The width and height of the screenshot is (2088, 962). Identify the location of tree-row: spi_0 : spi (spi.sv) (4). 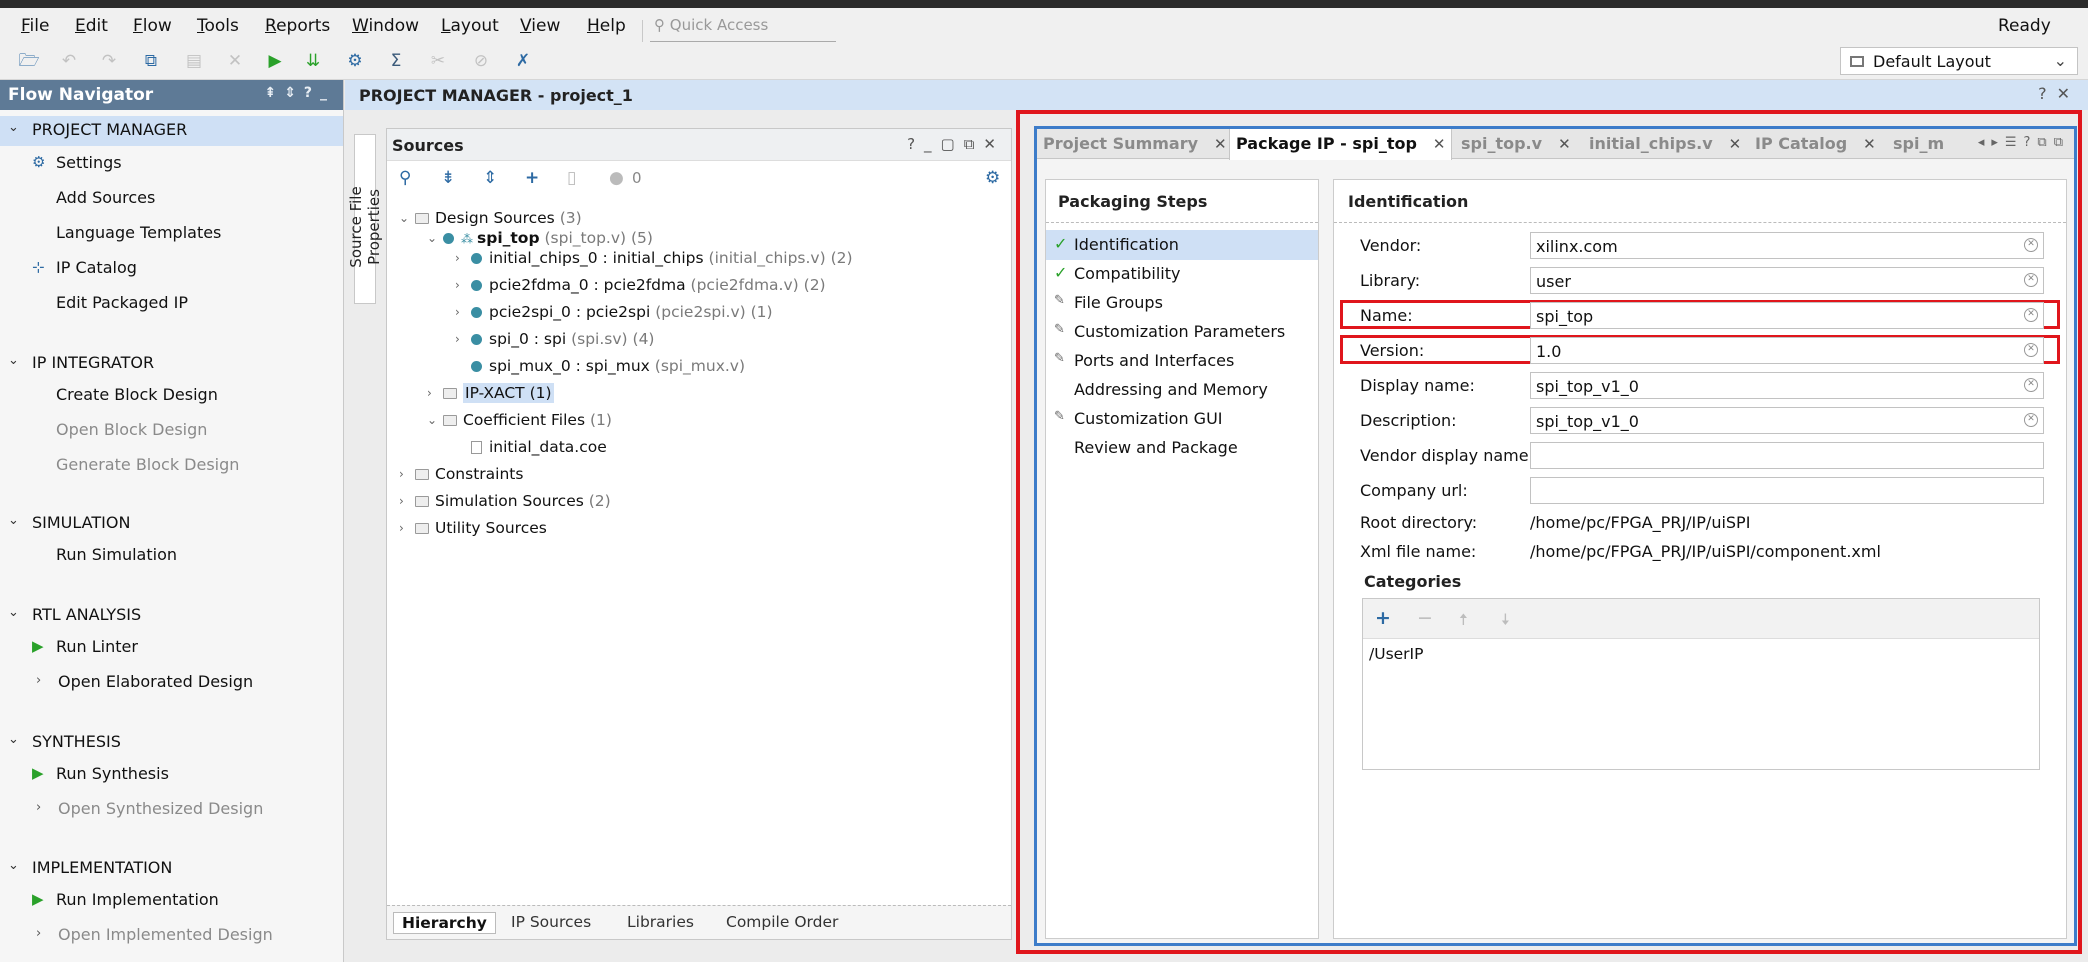
(562, 339).